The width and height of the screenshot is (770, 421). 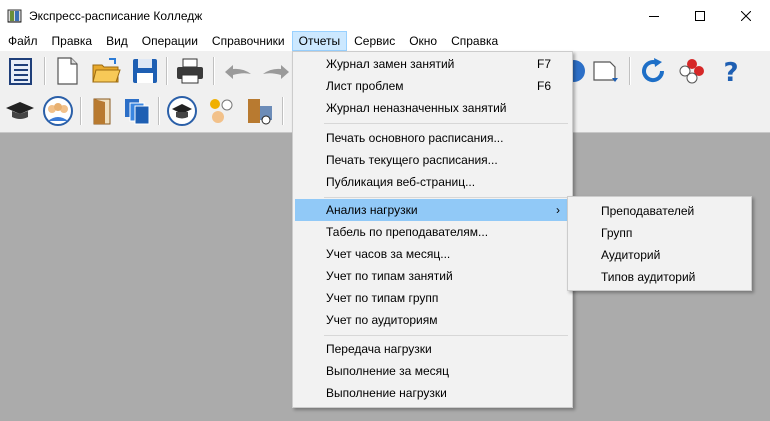 I want to click on groups-button, so click(x=58, y=111).